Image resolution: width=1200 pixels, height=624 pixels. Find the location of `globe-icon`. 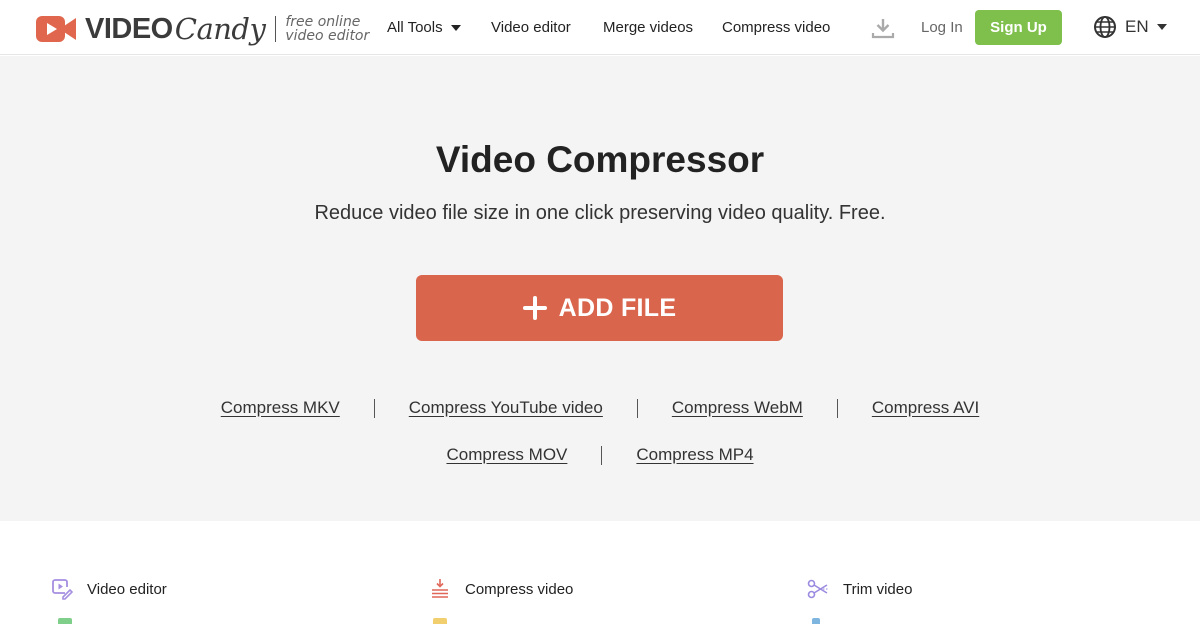

globe-icon is located at coordinates (1105, 27).